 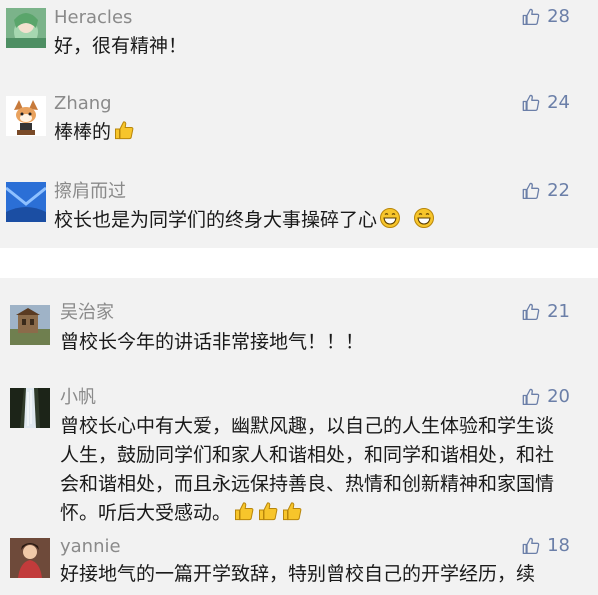 What do you see at coordinates (83, 104) in the screenshot?
I see `commenter-name: Zhang` at bounding box center [83, 104].